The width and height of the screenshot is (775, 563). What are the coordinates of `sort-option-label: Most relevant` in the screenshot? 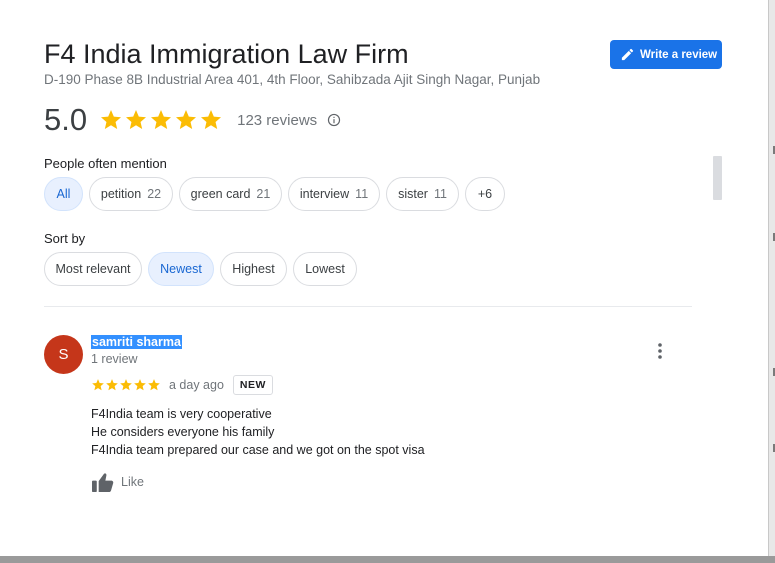 It's located at (93, 269).